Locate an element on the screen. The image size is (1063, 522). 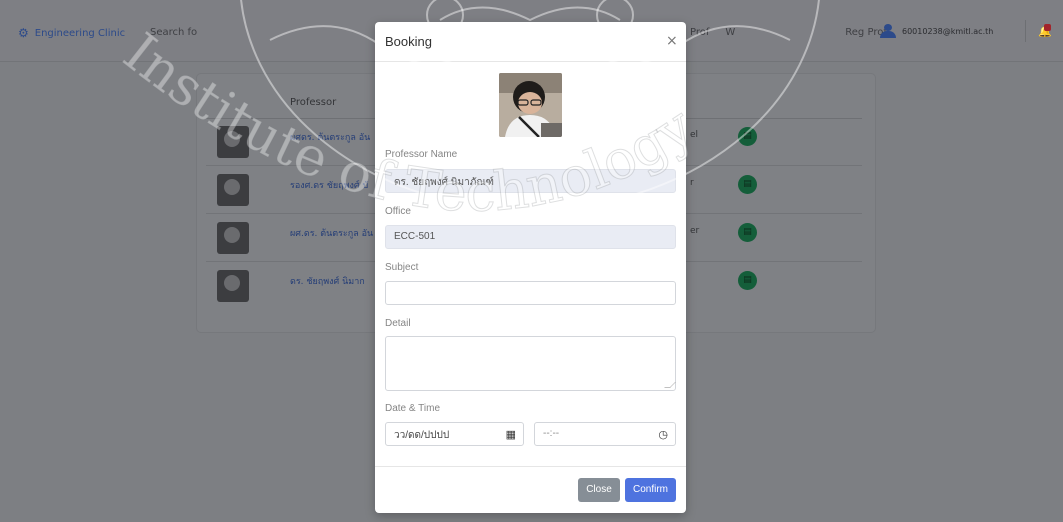
row-extra-text: el is located at coordinates (694, 135).